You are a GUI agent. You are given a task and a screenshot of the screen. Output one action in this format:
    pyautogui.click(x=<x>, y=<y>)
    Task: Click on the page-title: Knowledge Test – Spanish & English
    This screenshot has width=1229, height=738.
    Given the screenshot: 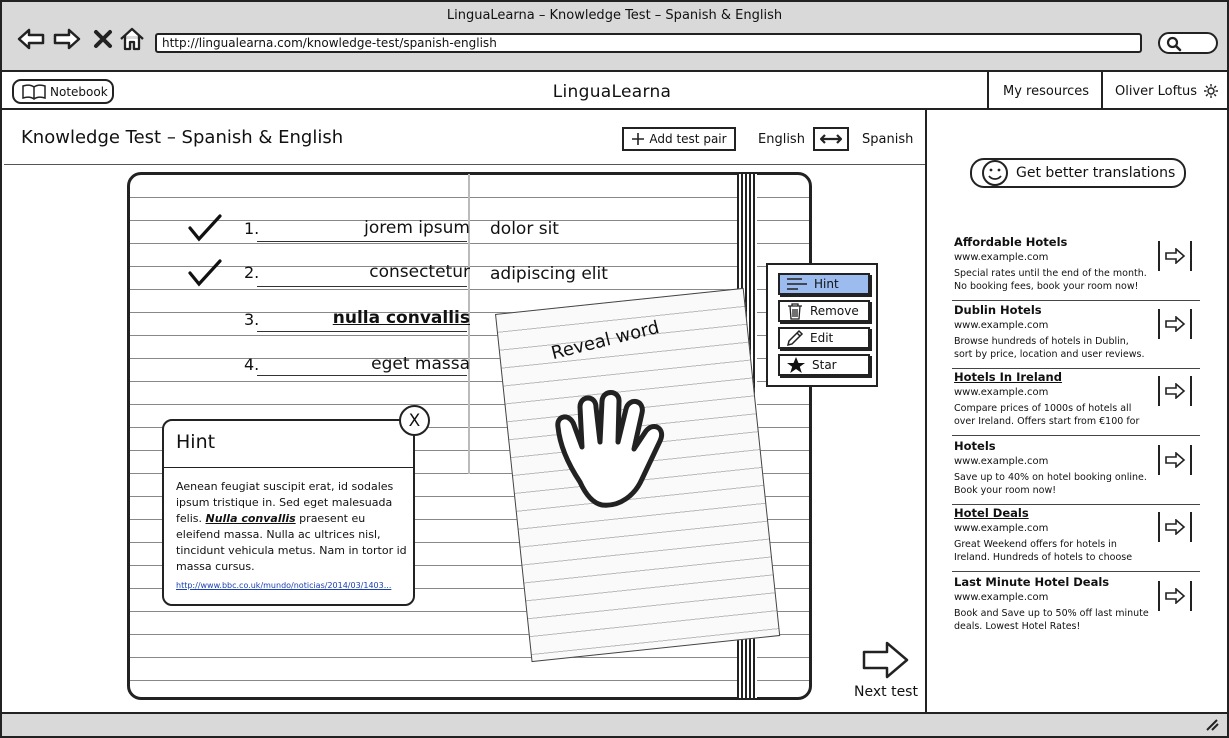 What is the action you would take?
    pyautogui.click(x=182, y=137)
    